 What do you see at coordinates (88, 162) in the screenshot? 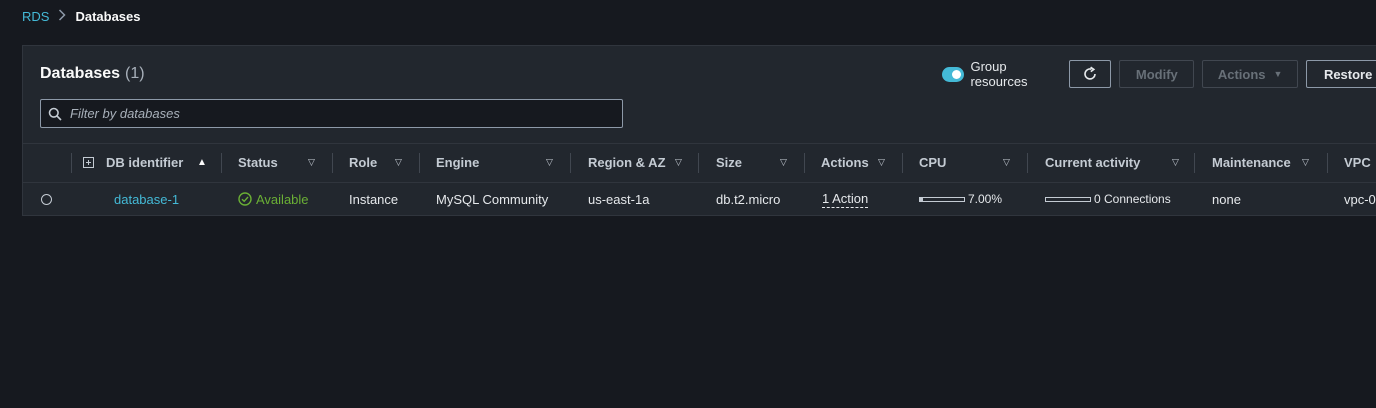
I see `expand-all-icon` at bounding box center [88, 162].